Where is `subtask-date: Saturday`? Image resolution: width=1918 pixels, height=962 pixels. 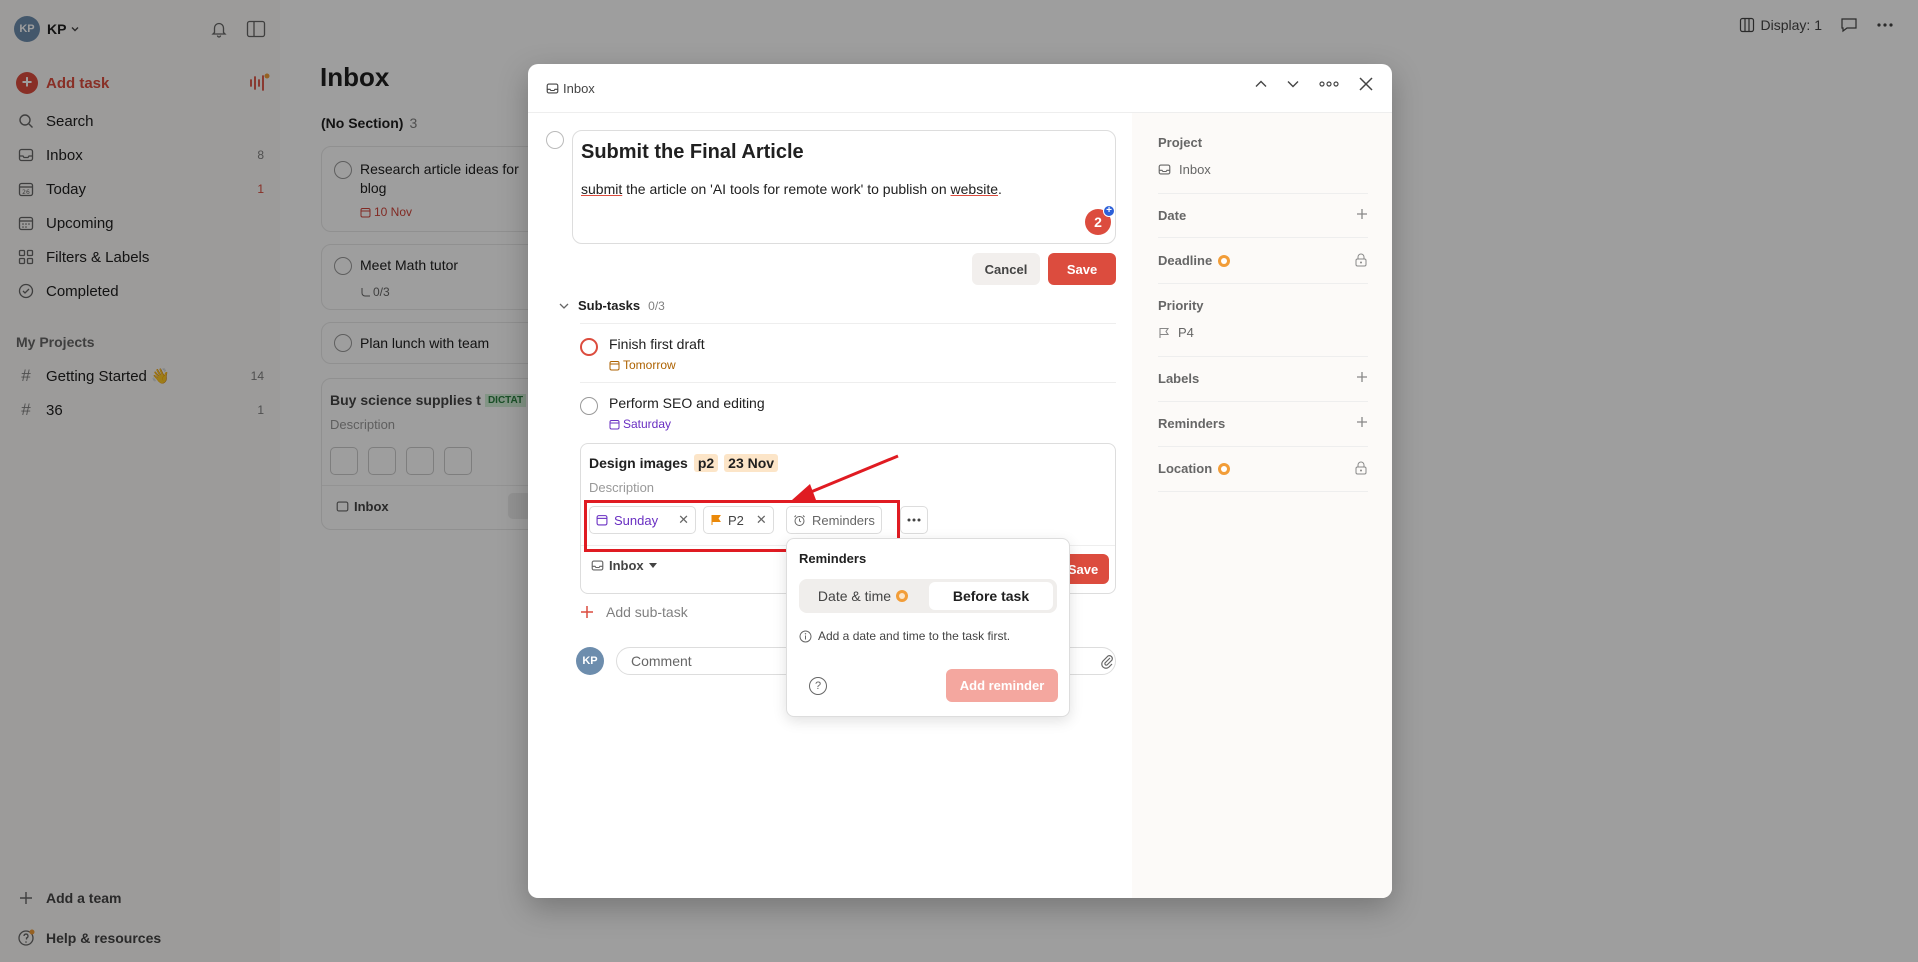 subtask-date: Saturday is located at coordinates (640, 424).